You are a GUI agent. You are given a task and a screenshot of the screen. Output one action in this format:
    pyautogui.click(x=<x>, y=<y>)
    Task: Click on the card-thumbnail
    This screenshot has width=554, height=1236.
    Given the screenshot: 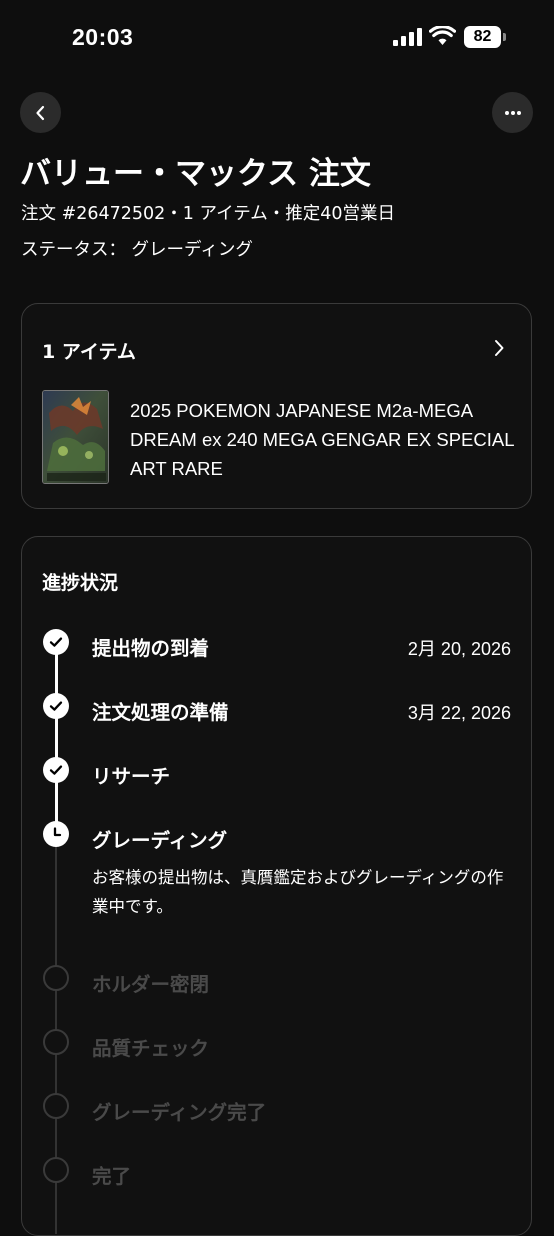 What is the action you would take?
    pyautogui.click(x=75, y=437)
    